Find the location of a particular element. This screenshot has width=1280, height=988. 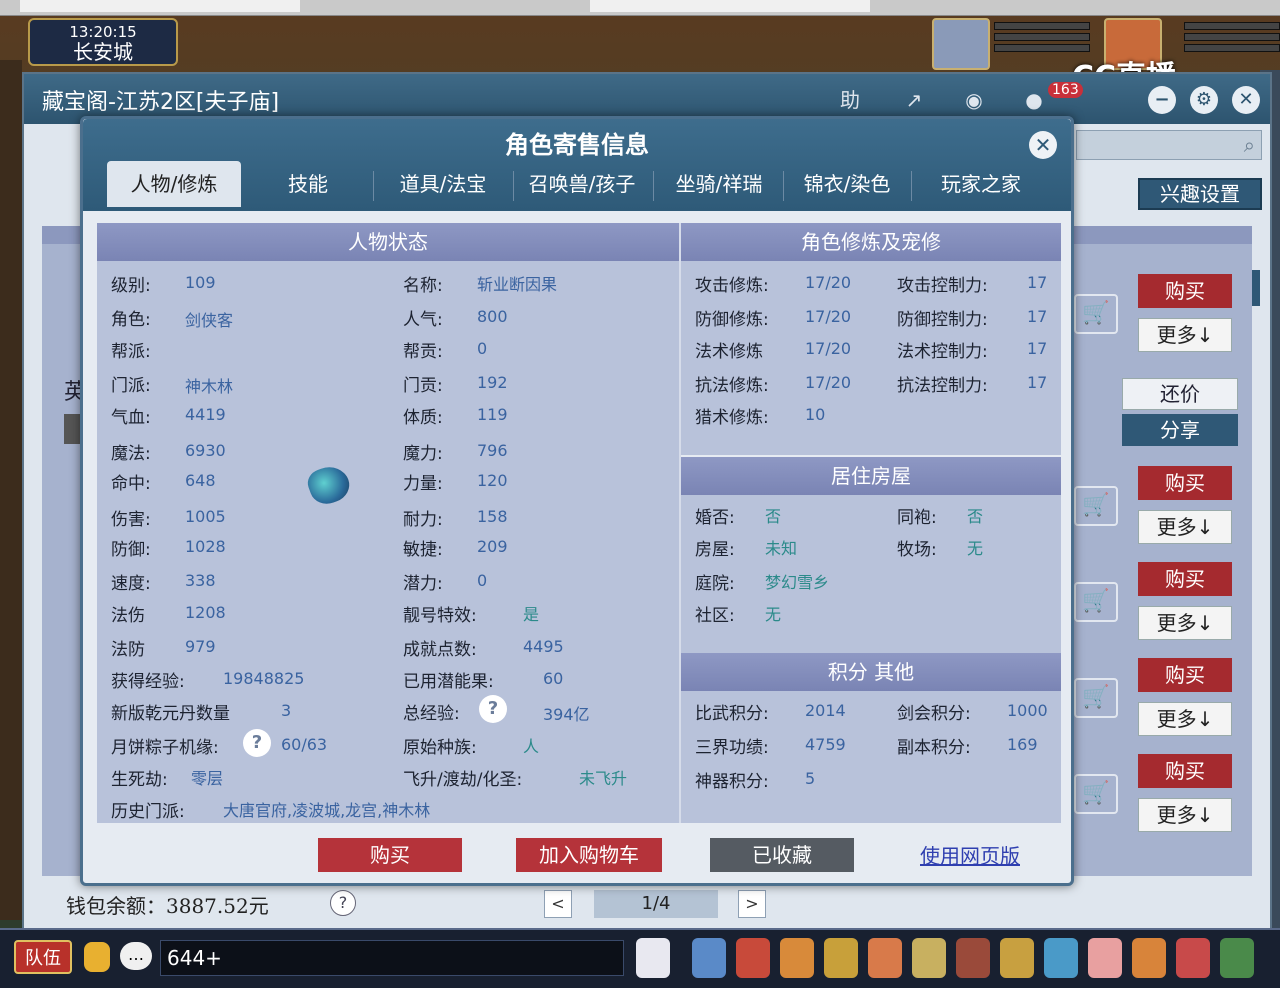

tab-skills: 技能 is located at coordinates (308, 184).